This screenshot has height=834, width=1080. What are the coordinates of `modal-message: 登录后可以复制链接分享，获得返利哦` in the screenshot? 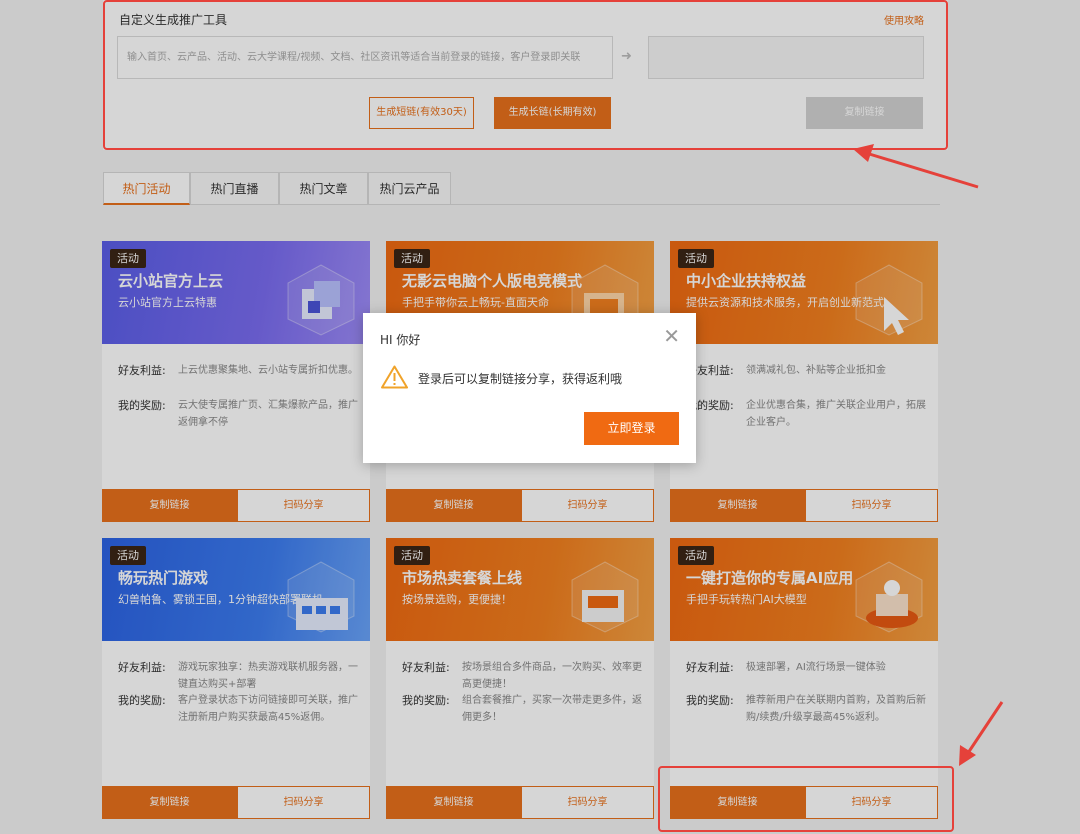 It's located at (520, 379).